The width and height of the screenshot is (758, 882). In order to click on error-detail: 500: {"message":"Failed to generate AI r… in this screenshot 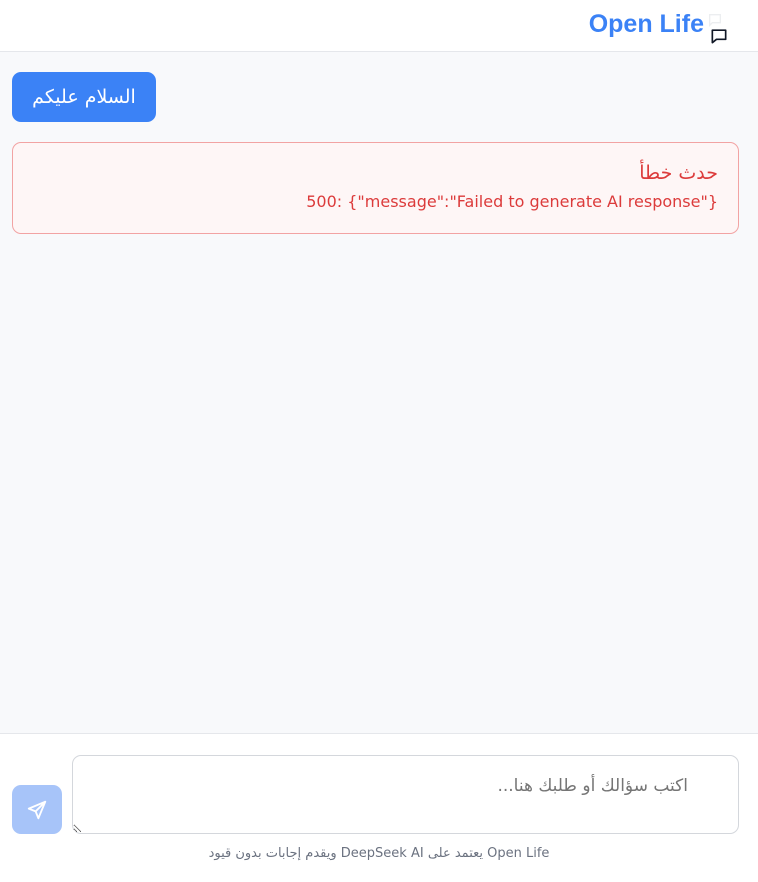, I will do `click(375, 202)`.